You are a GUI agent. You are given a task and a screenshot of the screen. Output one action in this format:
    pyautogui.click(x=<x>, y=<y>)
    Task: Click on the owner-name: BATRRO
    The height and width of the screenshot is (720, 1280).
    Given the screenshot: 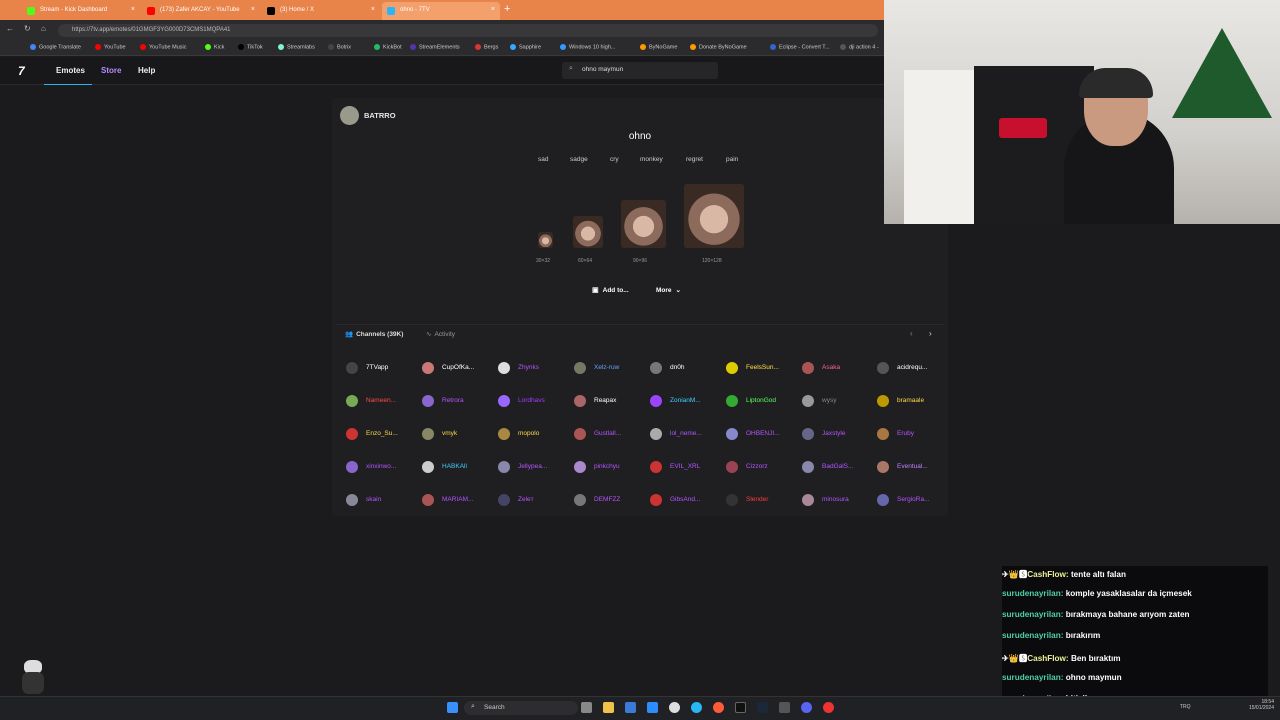 What is the action you would take?
    pyautogui.click(x=380, y=115)
    